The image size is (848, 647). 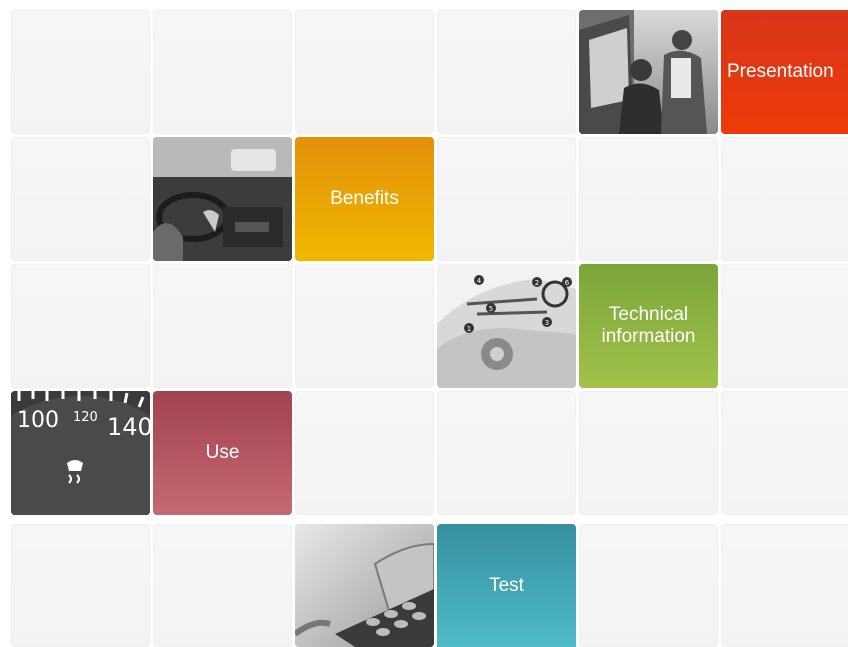 I want to click on use-label: Use, so click(x=222, y=452).